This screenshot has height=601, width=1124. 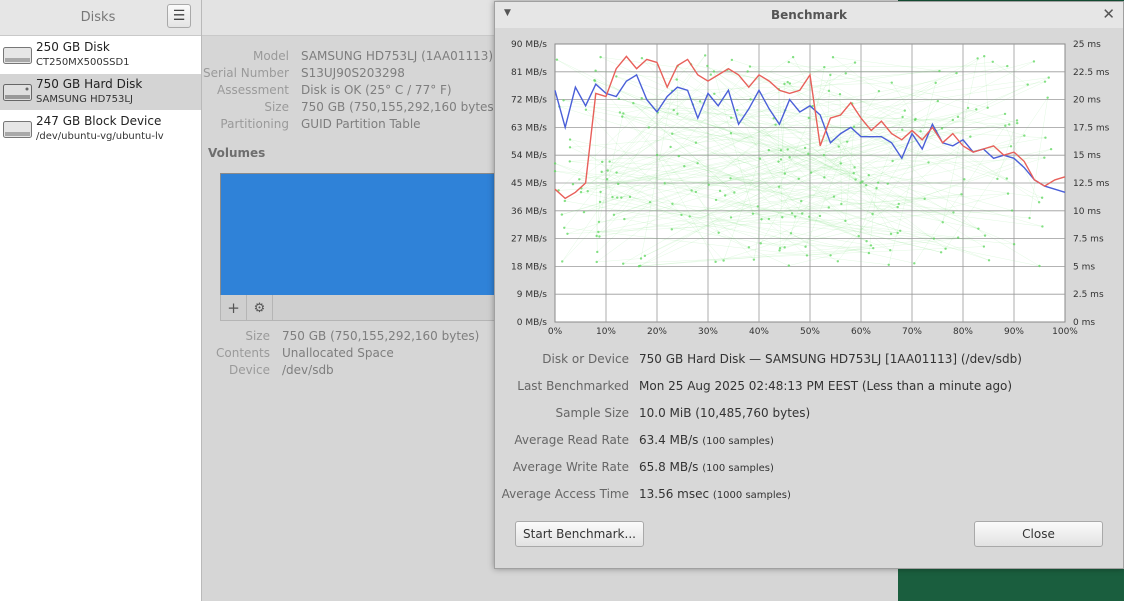 What do you see at coordinates (669, 440) in the screenshot?
I see `info-value-text: 63.4 MB/s` at bounding box center [669, 440].